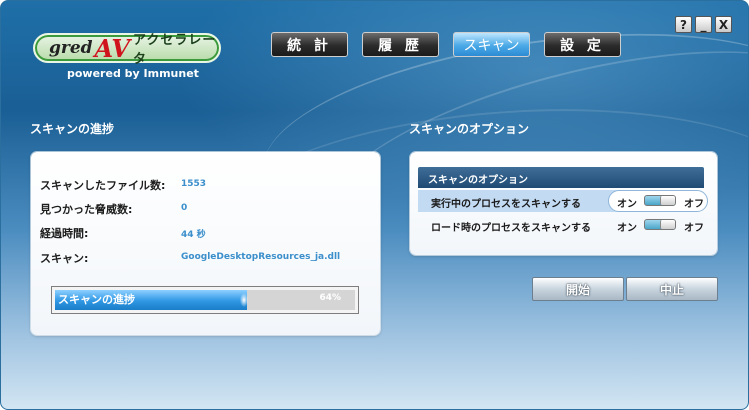  Describe the element at coordinates (86, 209) in the screenshot. I see `threats-found-label: 見つかった脅威数:` at that location.